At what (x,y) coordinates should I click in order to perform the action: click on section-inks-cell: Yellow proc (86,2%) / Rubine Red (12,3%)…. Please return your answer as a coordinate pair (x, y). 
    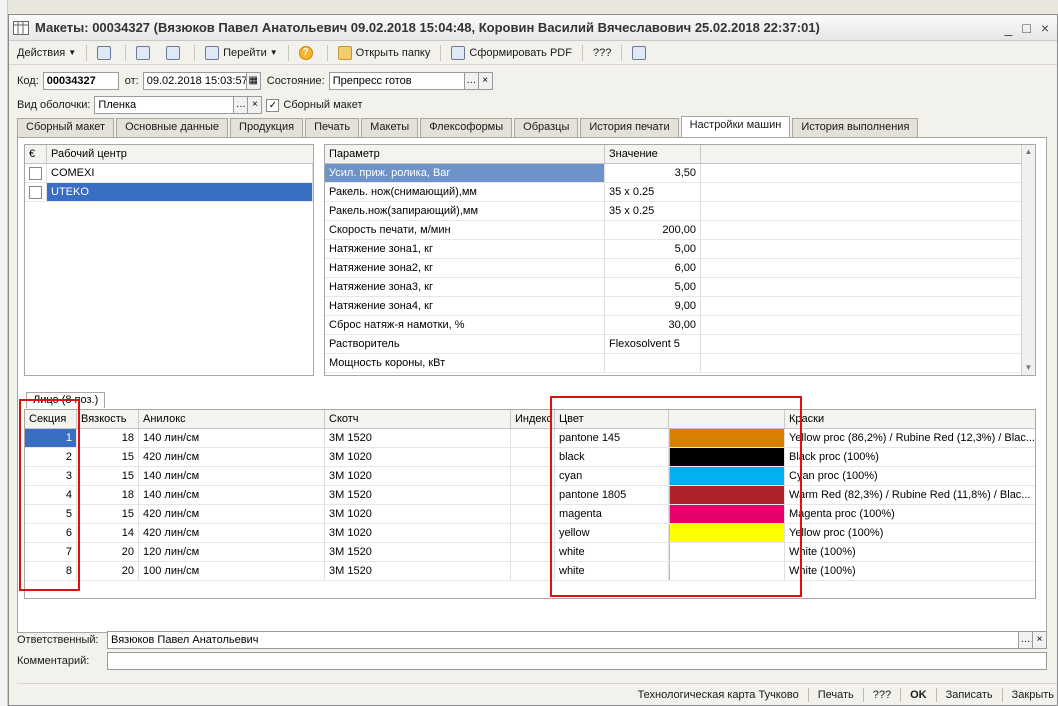
    Looking at the image, I should click on (912, 438).